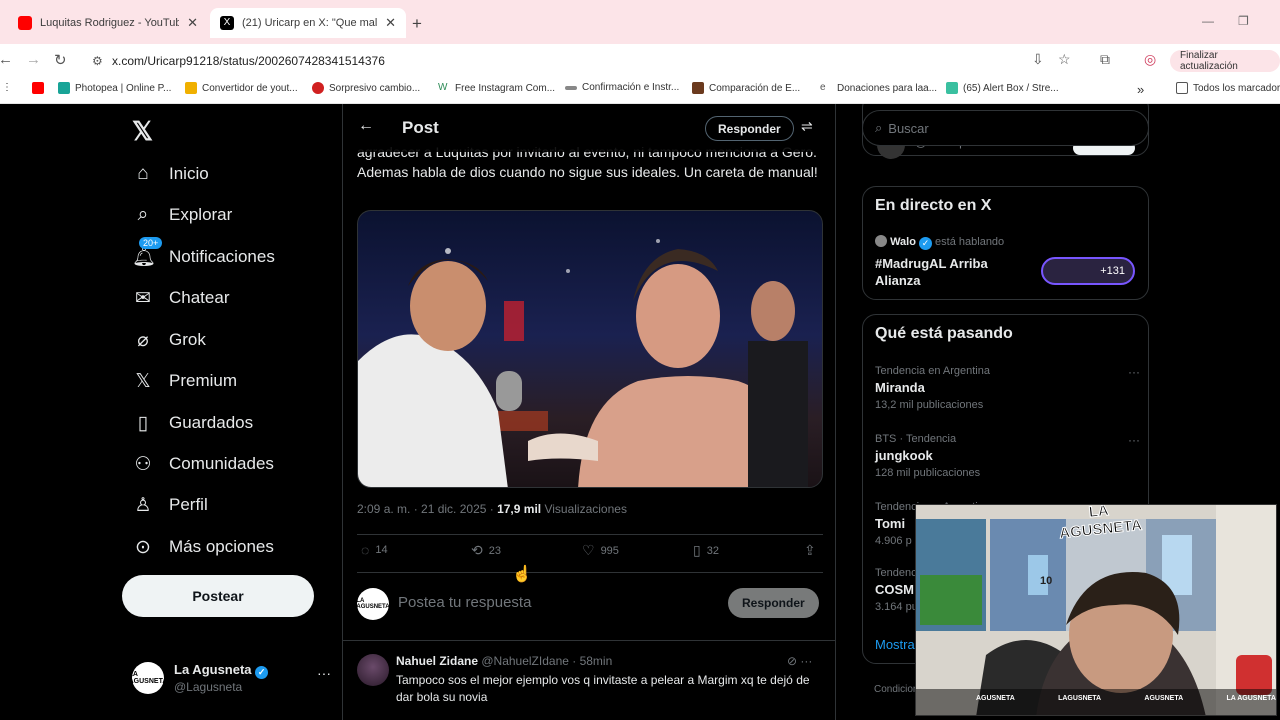 This screenshot has height=720, width=1280. What do you see at coordinates (1005, 128) in the screenshot?
I see `search-input: ⌕ Buscar` at bounding box center [1005, 128].